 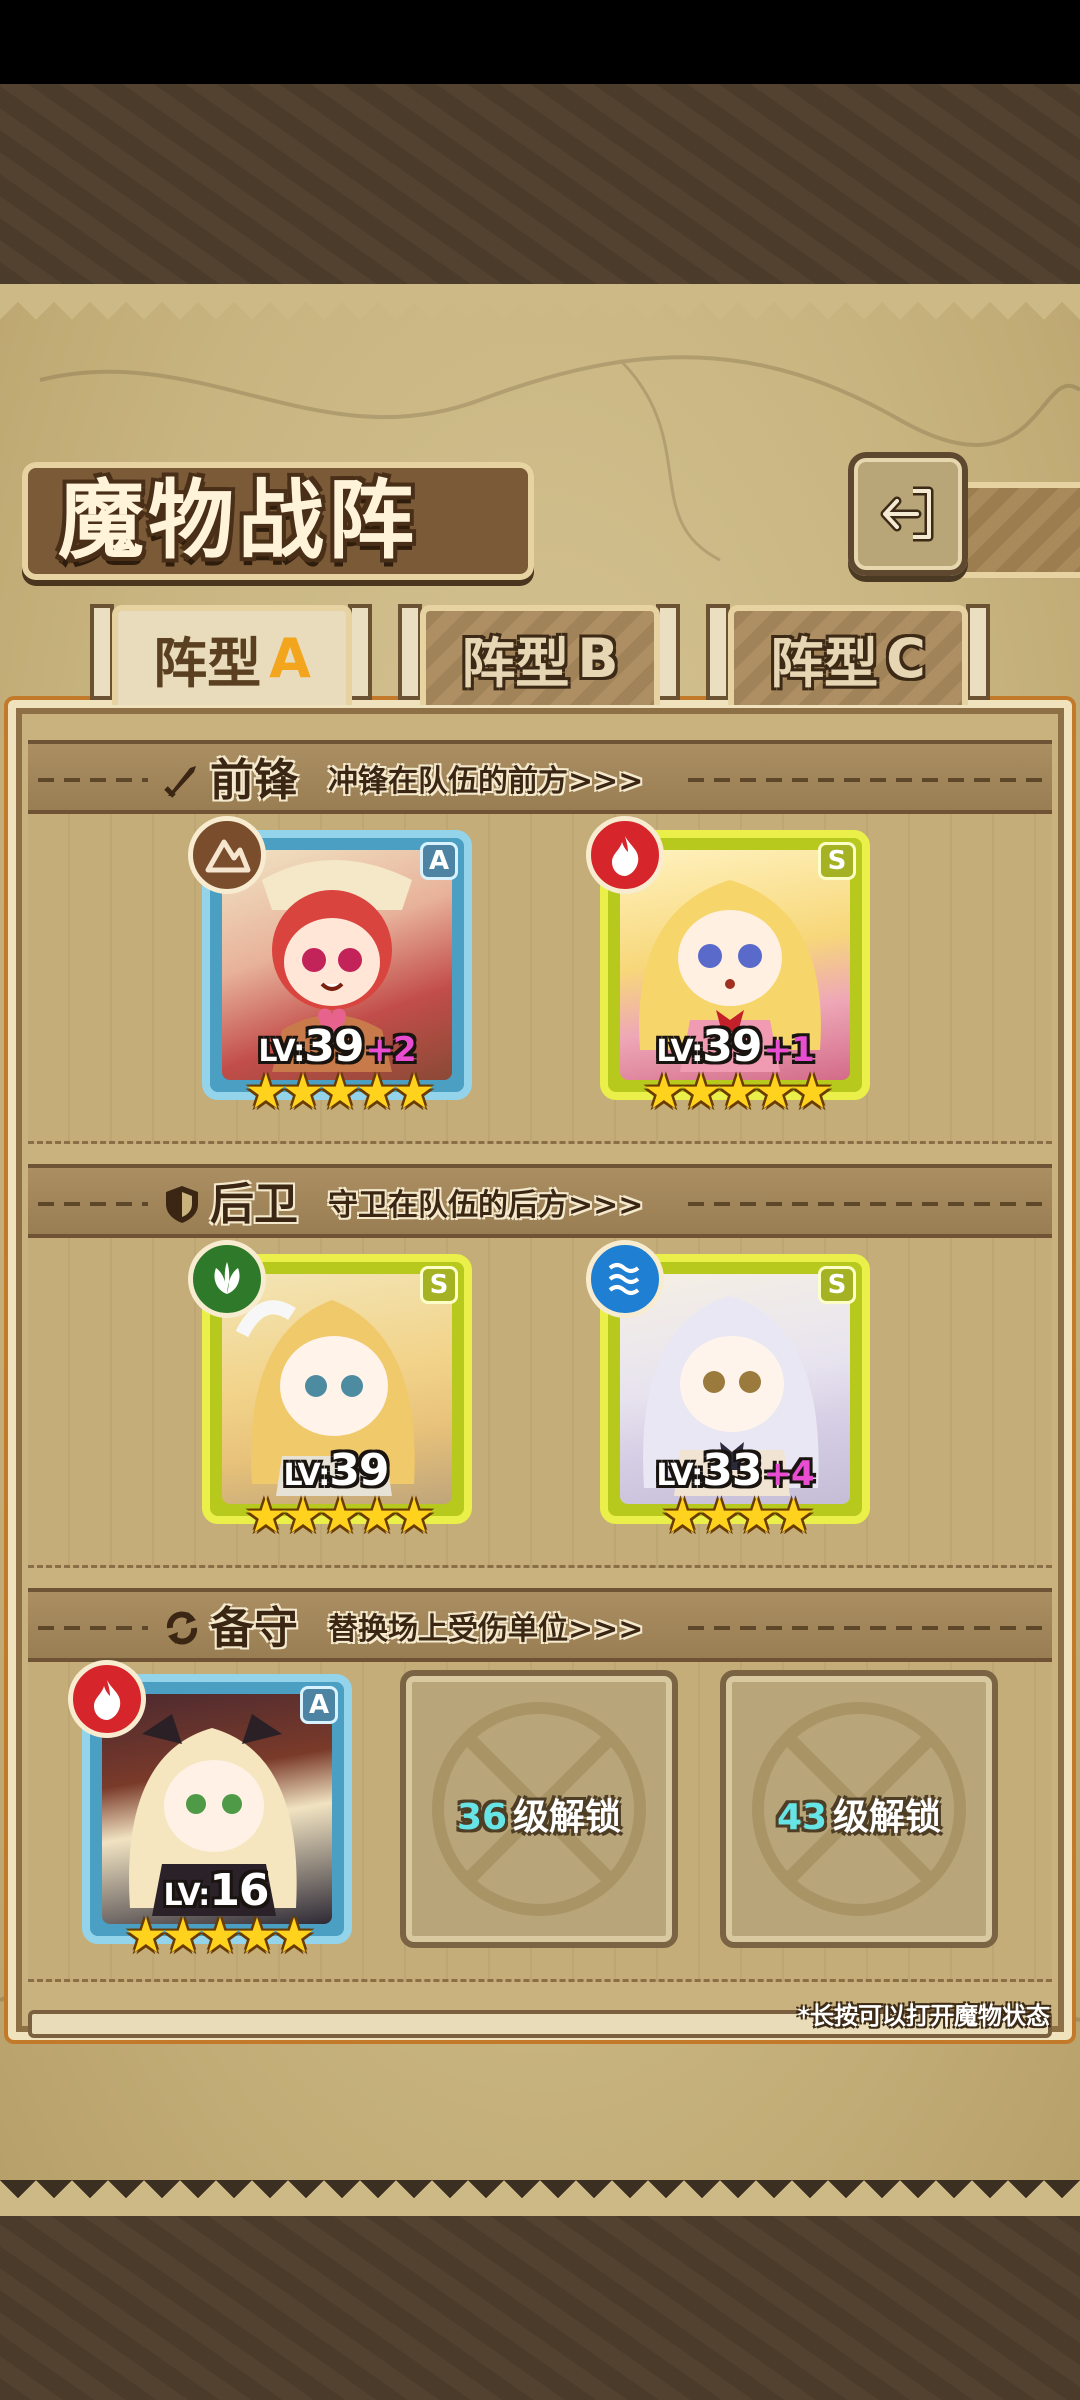 What do you see at coordinates (625, 1279) in the screenshot?
I see `water-element-icon` at bounding box center [625, 1279].